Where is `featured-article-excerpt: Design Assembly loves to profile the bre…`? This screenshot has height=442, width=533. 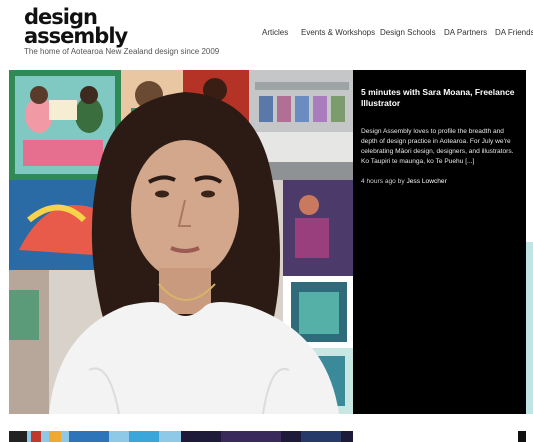 featured-article-excerpt: Design Assembly loves to profile the bre… is located at coordinates (437, 146).